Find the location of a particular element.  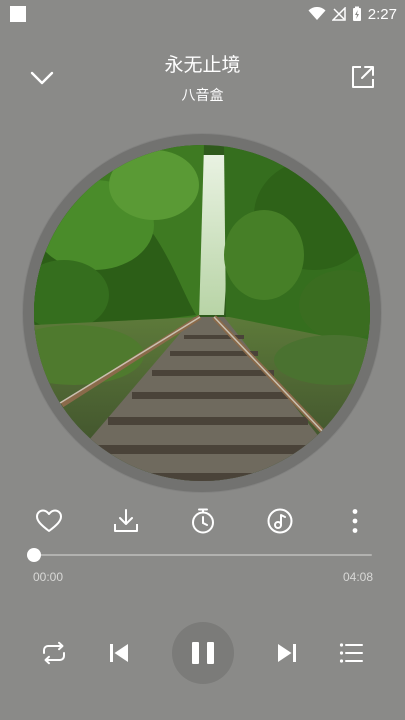

action-row is located at coordinates (202, 522).